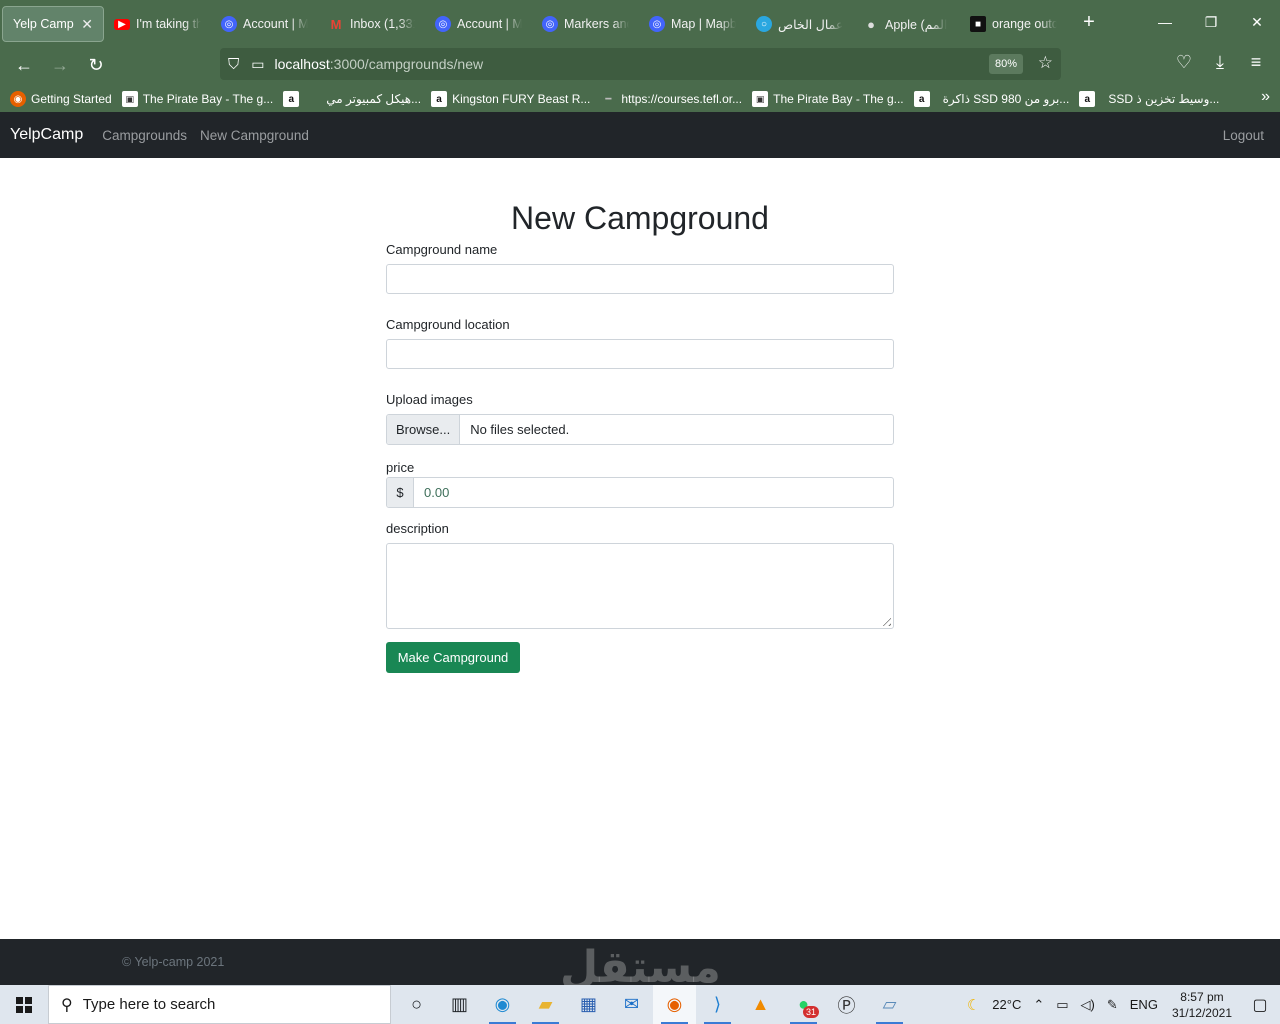  What do you see at coordinates (382, 24) in the screenshot?
I see `tab-title: Inbox (1,331` at bounding box center [382, 24].